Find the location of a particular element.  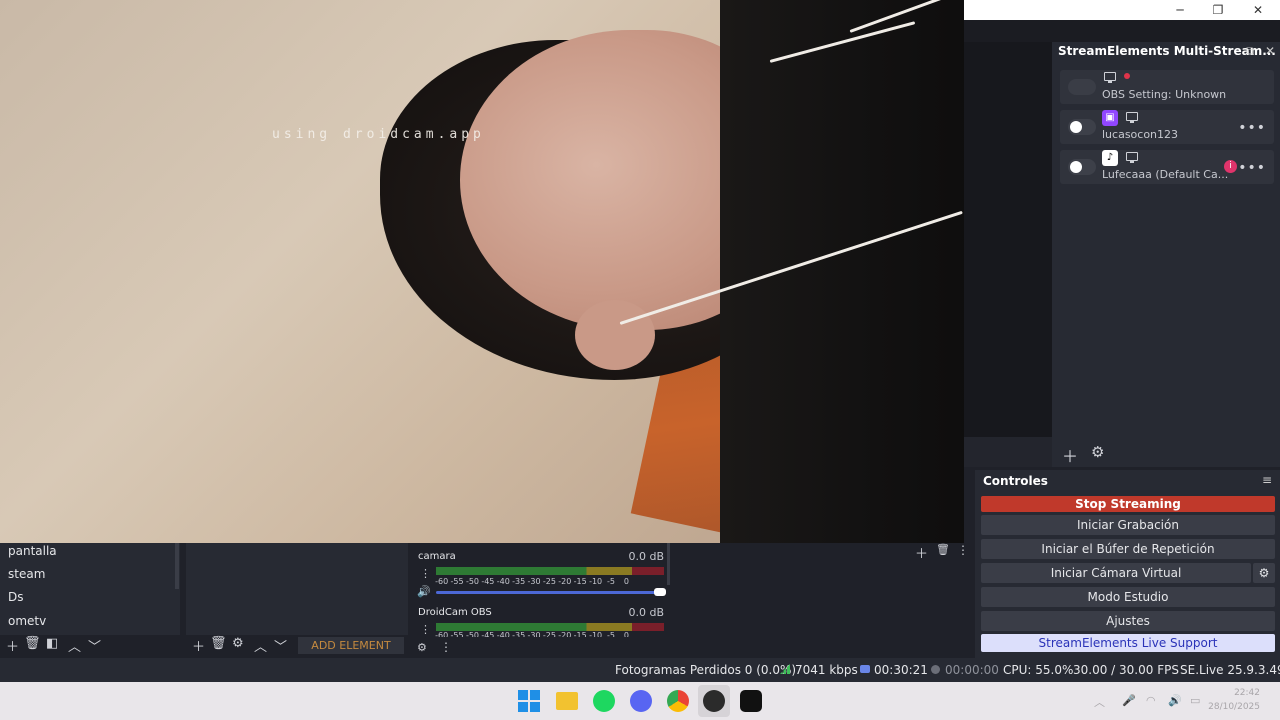

volume-icon: 🔊 is located at coordinates (1175, 700).